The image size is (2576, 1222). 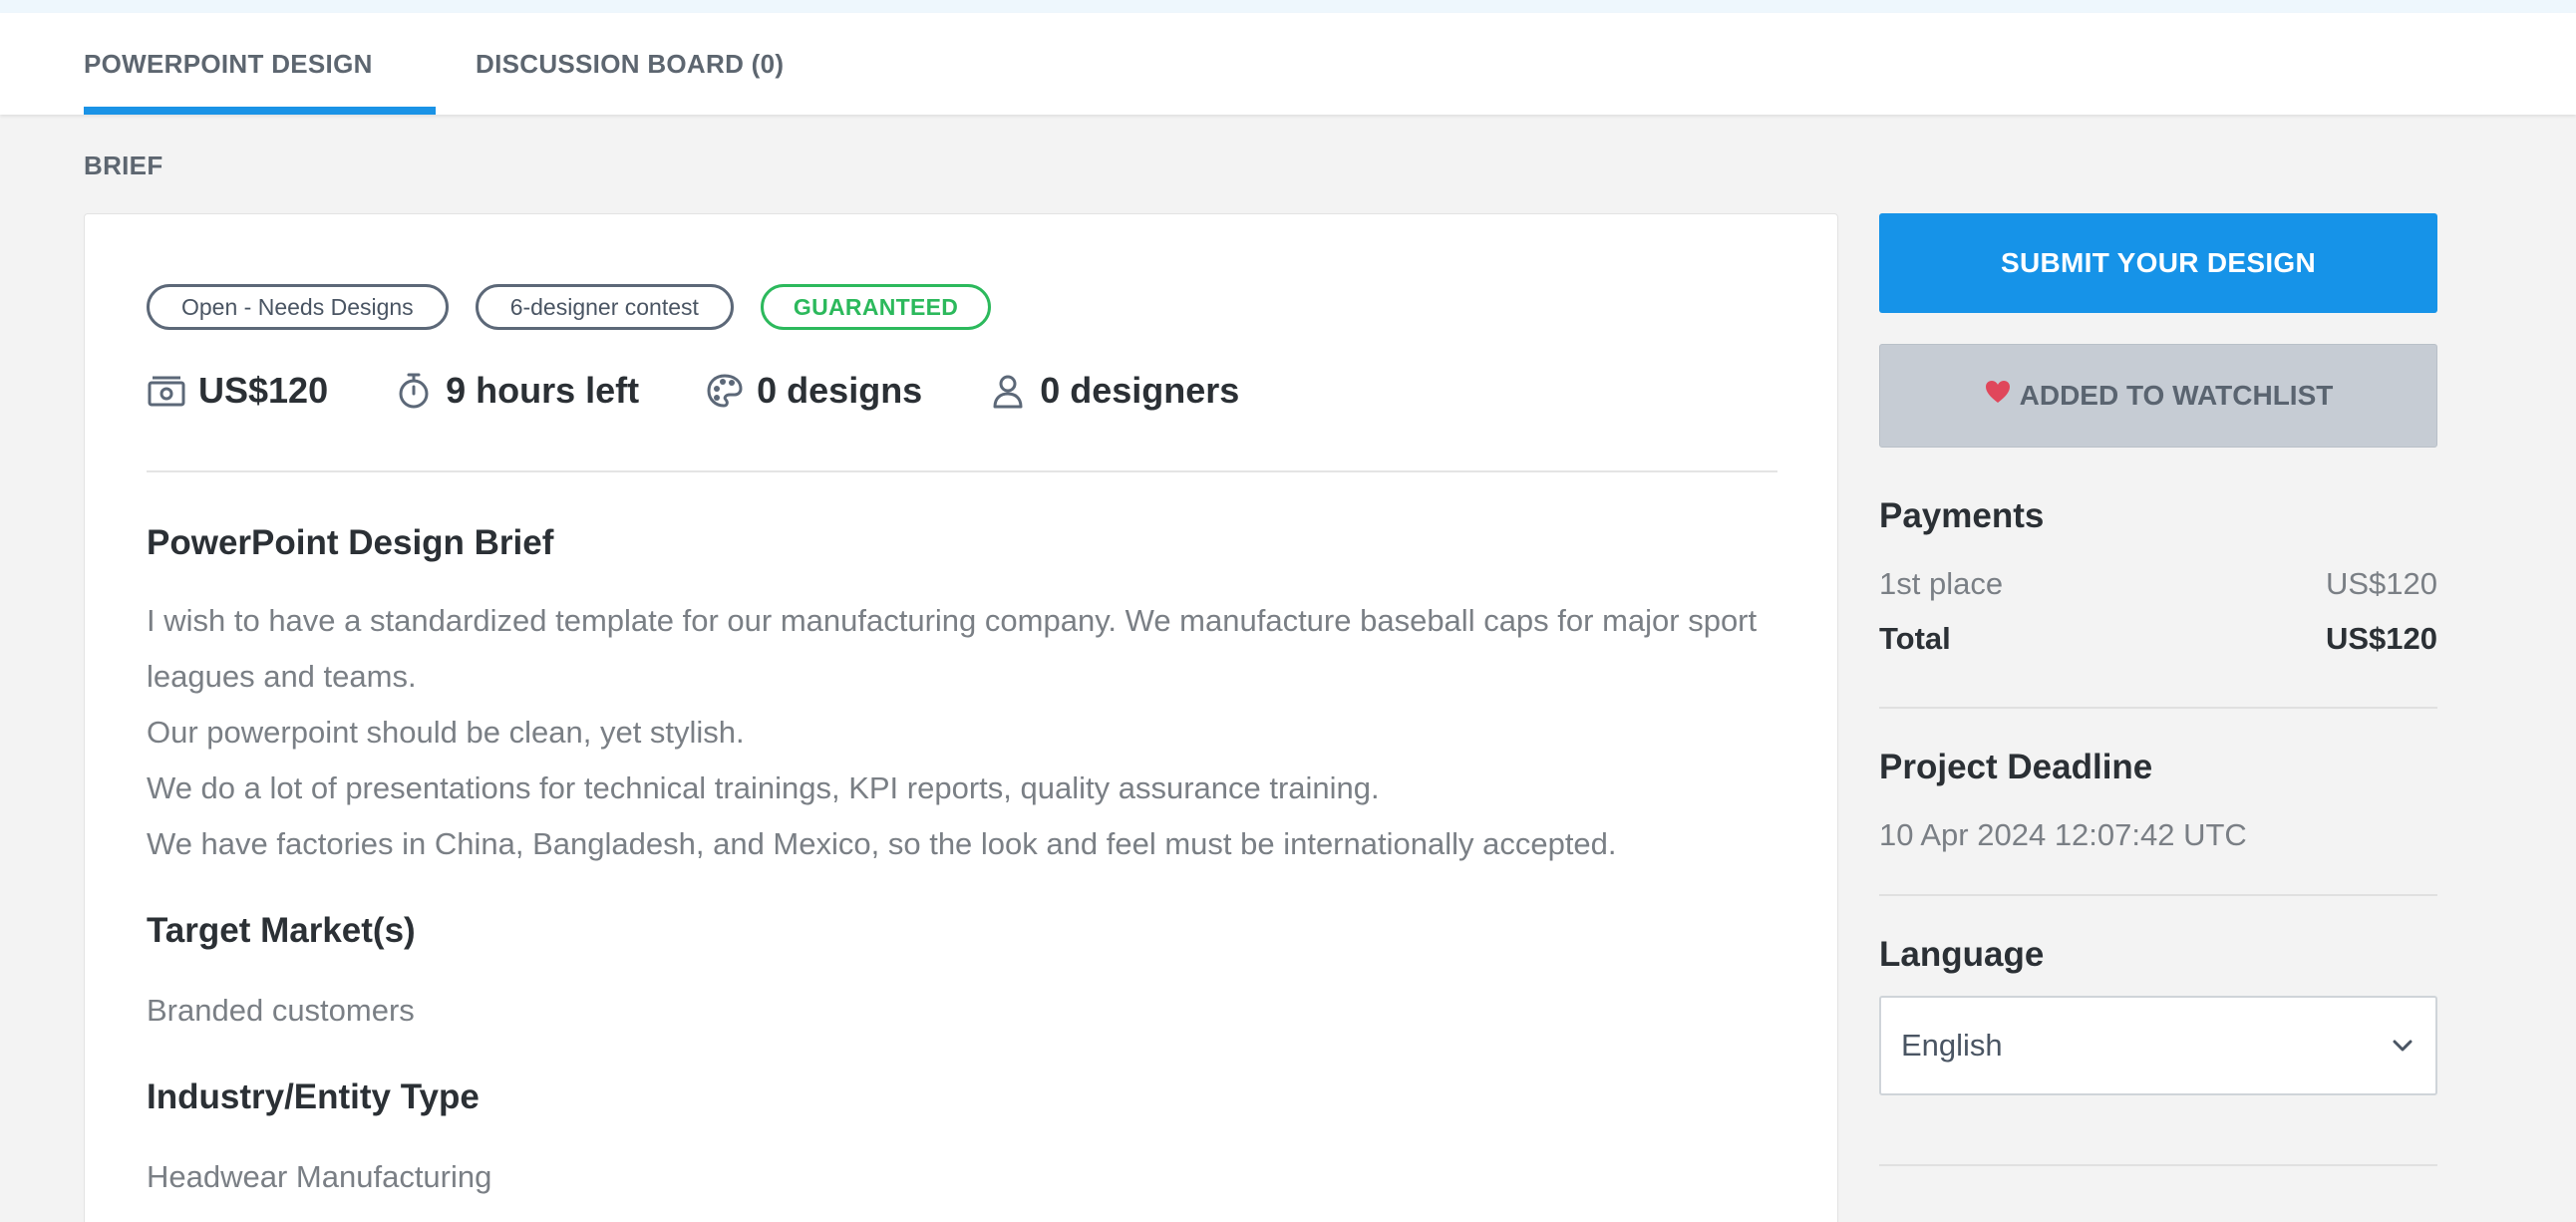 I want to click on brief-title: PowerPoint Design Brief, so click(x=350, y=542).